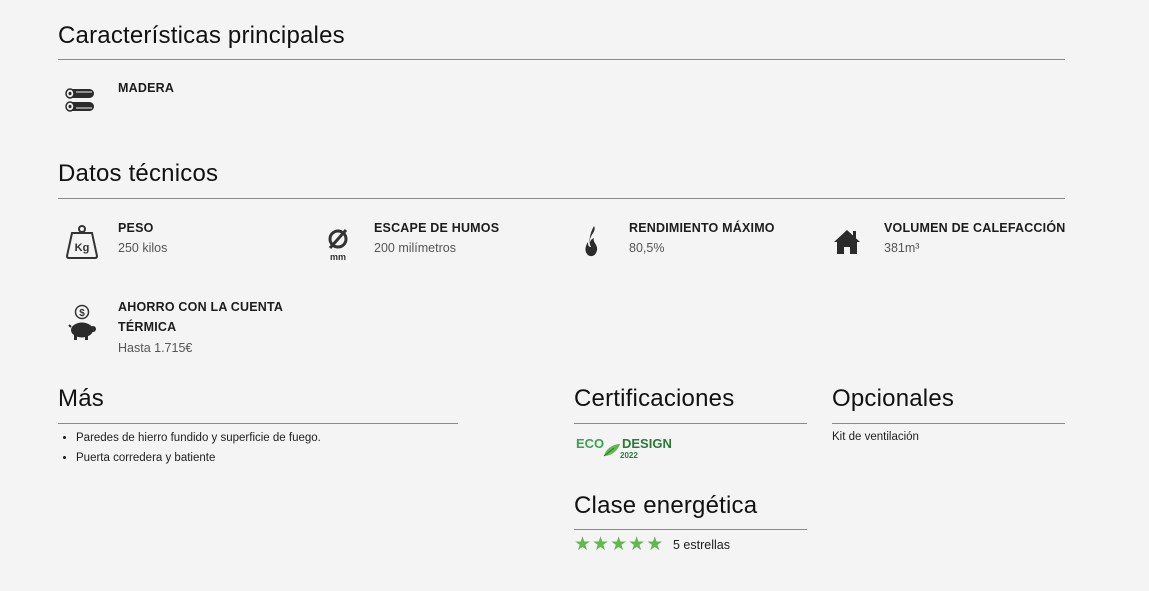 The image size is (1149, 591). Describe the element at coordinates (336, 242) in the screenshot. I see `diameter-mm-icon: mm` at that location.